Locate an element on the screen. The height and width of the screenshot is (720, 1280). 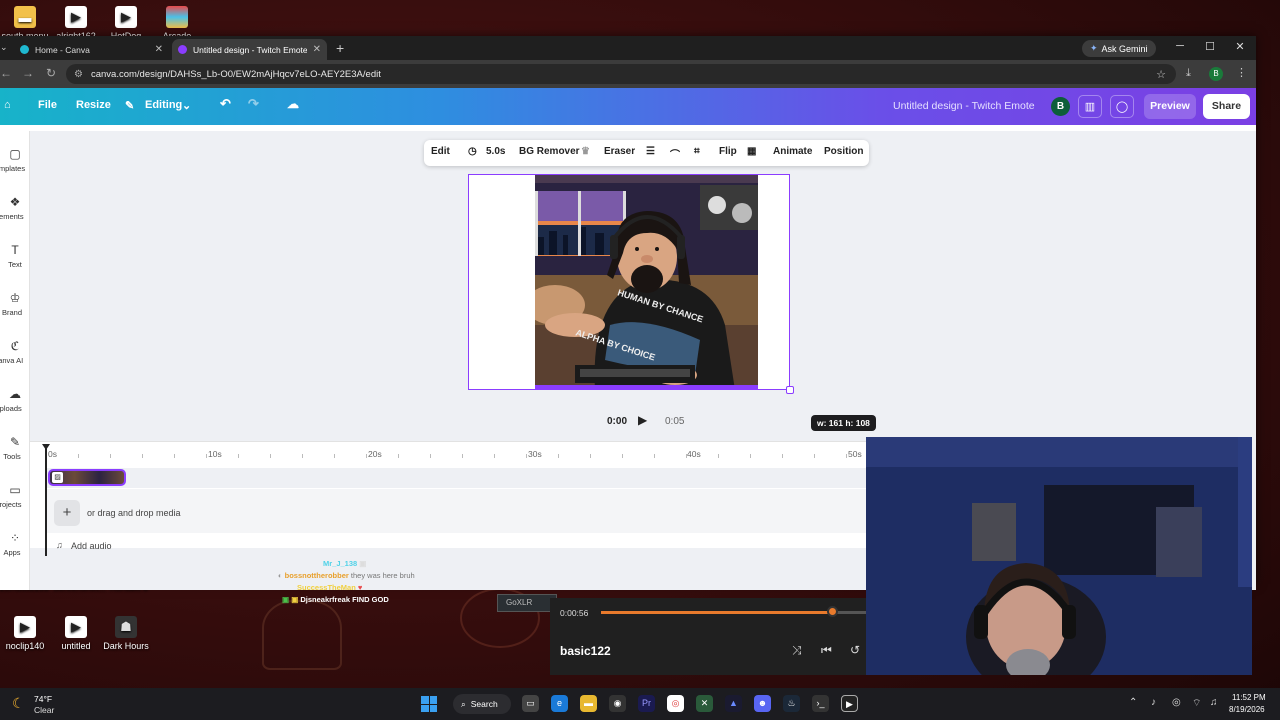
resize-menu: Resize is located at coordinates (93, 105).